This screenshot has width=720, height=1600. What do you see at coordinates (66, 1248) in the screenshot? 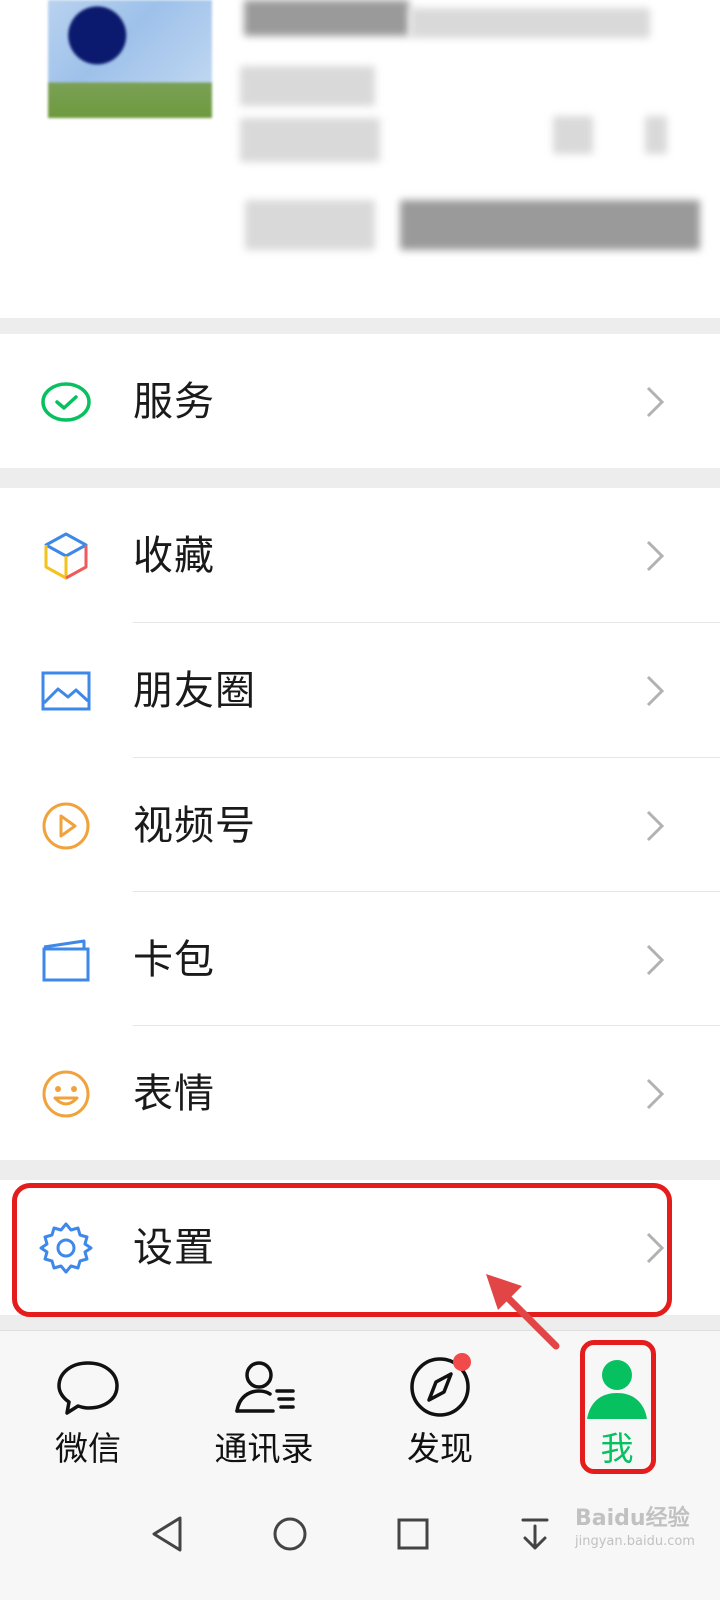
I see `gear-icon` at bounding box center [66, 1248].